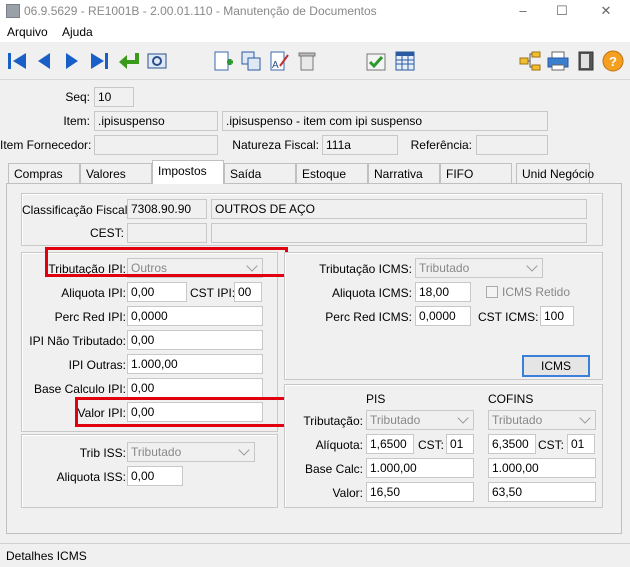 Image resolution: width=630 pixels, height=567 pixels. What do you see at coordinates (195, 340) in the screenshot?
I see `ipi-nao-tributado-field: 0,00` at bounding box center [195, 340].